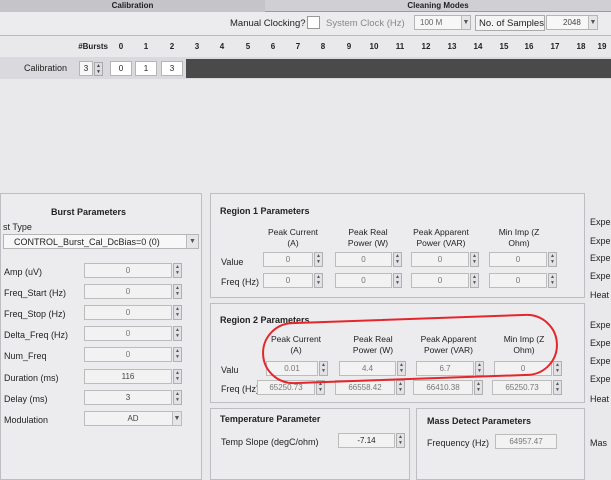 The image size is (611, 480). What do you see at coordinates (23, 272) in the screenshot?
I see `amp-label: Amp (uV)` at bounding box center [23, 272].